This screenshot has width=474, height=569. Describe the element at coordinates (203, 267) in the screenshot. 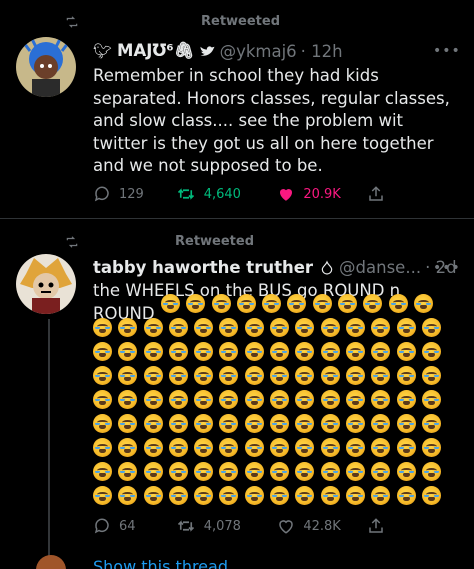

I see `display-name: tabby haworthe truther` at that location.